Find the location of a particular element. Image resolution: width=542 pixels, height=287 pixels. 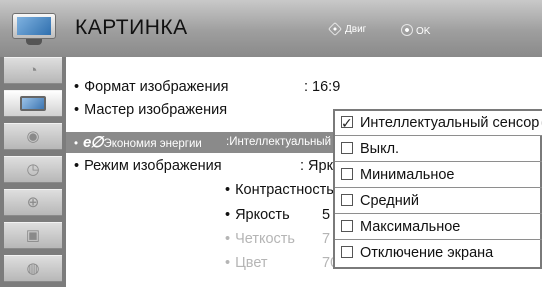

option-label: Отключение экрана is located at coordinates (427, 253).